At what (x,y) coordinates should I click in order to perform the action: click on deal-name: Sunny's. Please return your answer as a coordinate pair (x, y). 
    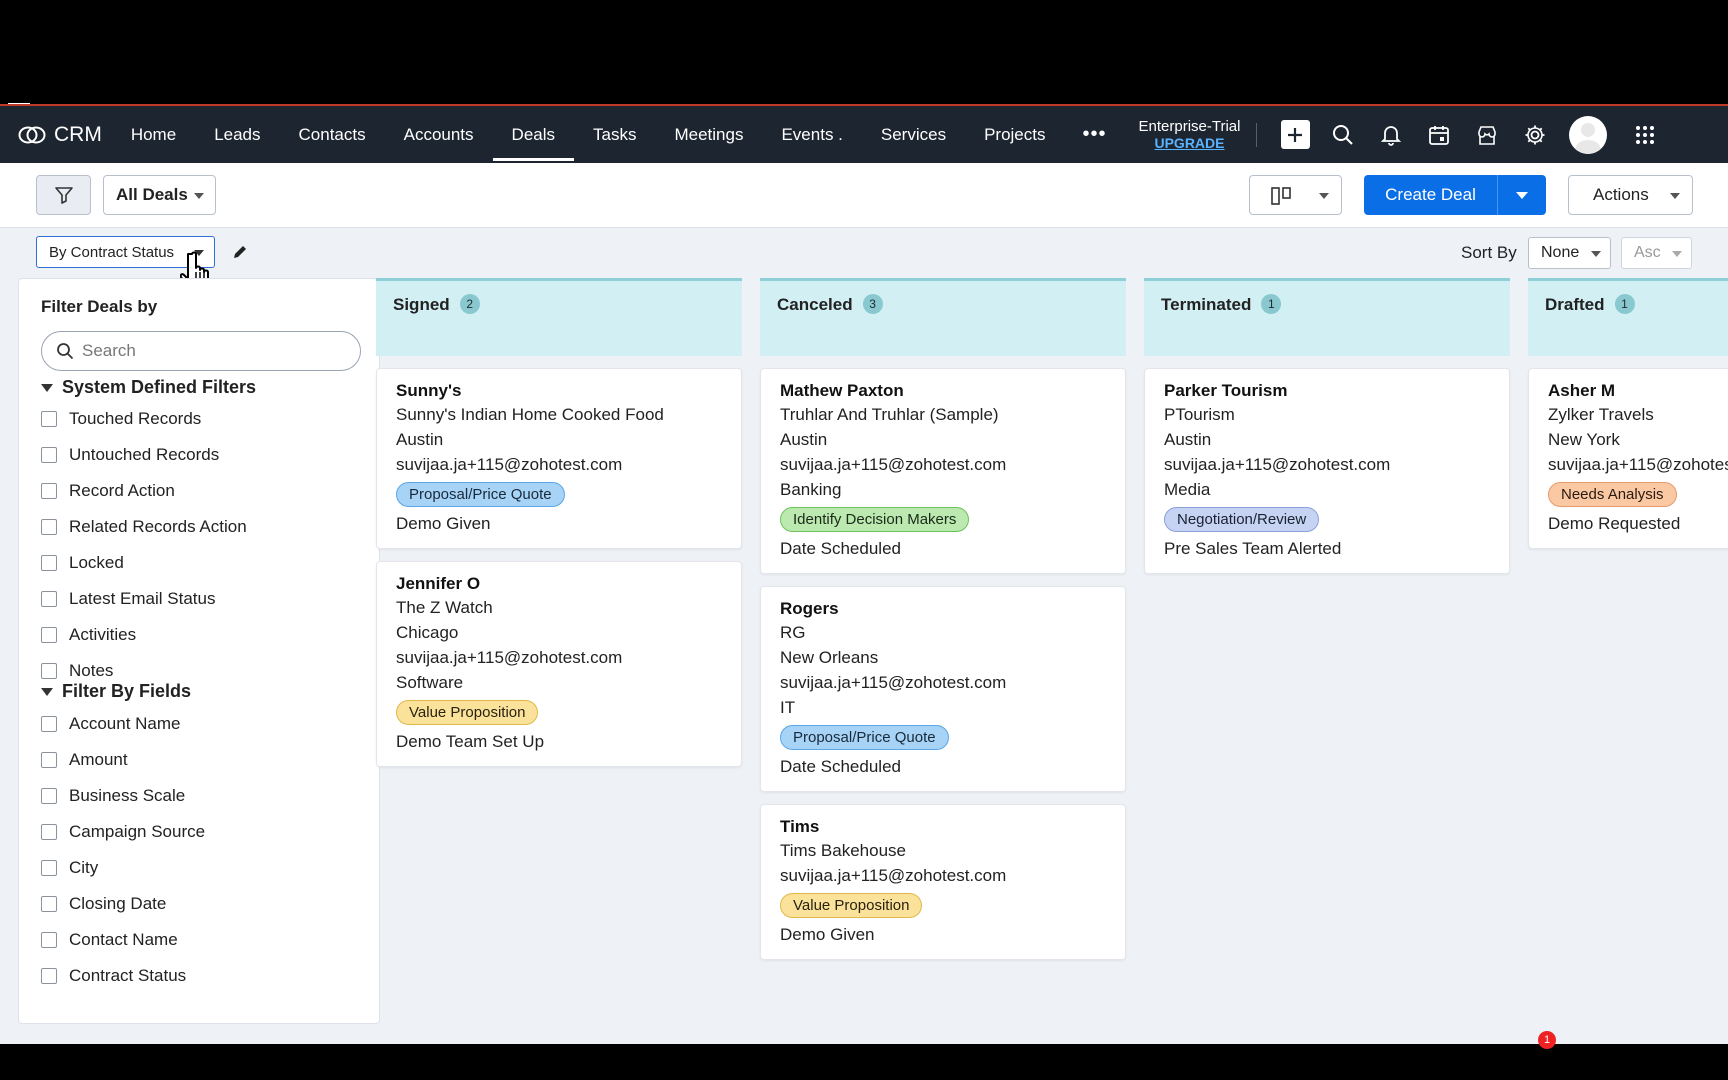
    Looking at the image, I should click on (559, 390).